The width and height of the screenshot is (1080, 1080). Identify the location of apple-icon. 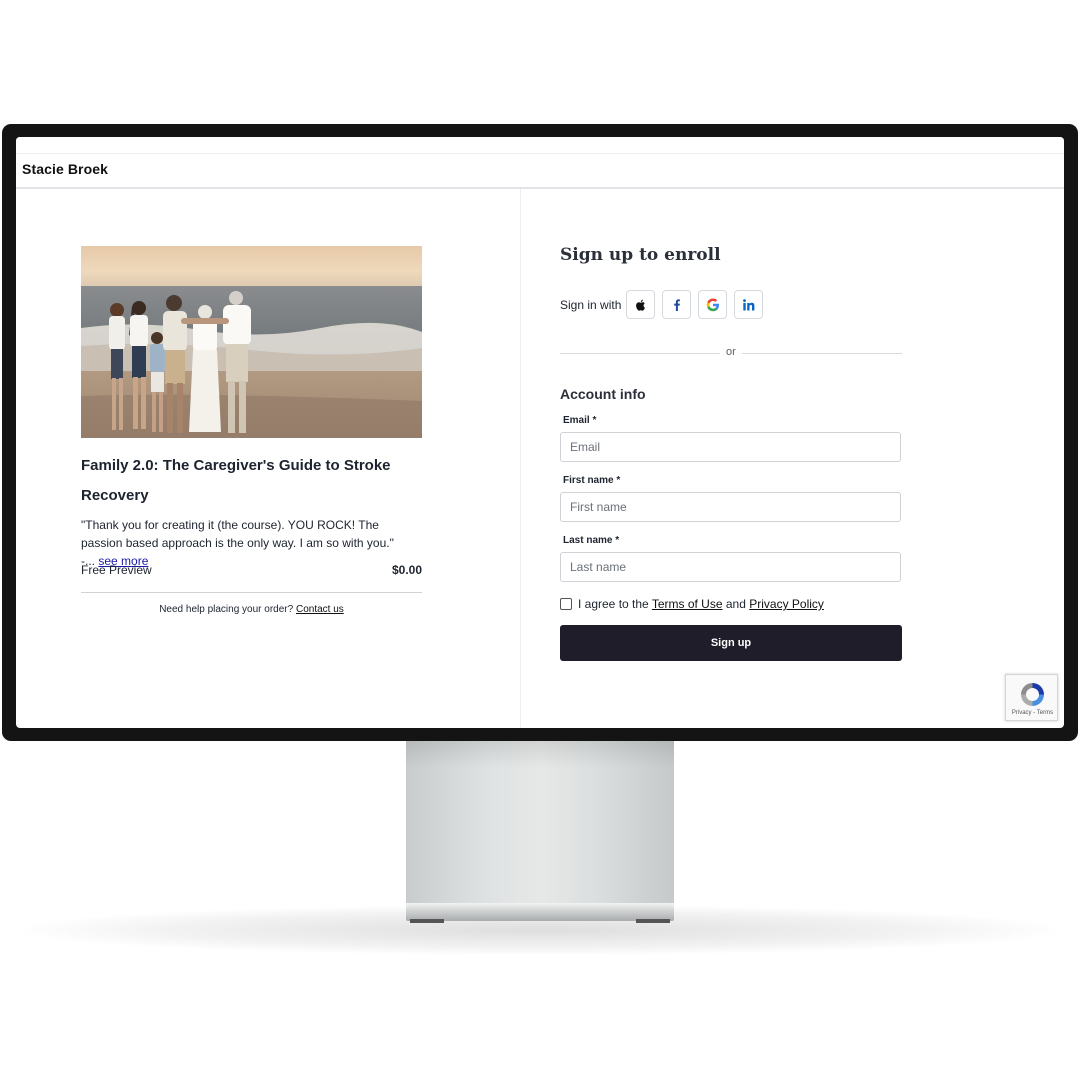
(640, 305).